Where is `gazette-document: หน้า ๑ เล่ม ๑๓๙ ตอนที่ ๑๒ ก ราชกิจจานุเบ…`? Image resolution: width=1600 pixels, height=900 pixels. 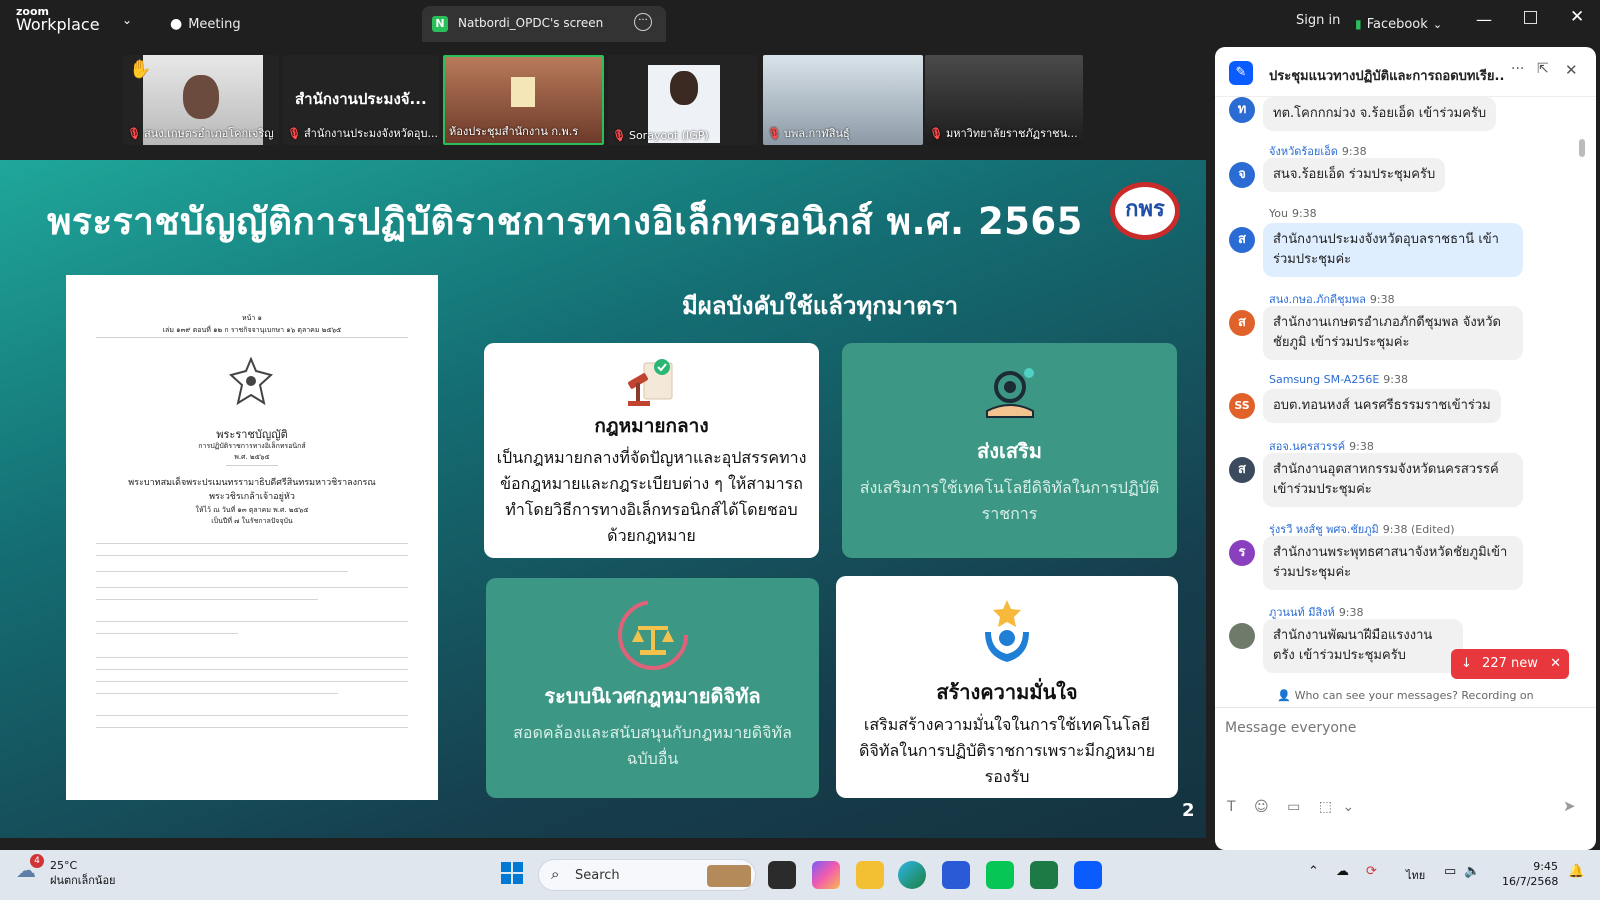
gazette-document: หน้า ๑ เล่ม ๑๓๙ ตอนที่ ๑๒ ก ราชกิจจานุเบ… is located at coordinates (252, 537).